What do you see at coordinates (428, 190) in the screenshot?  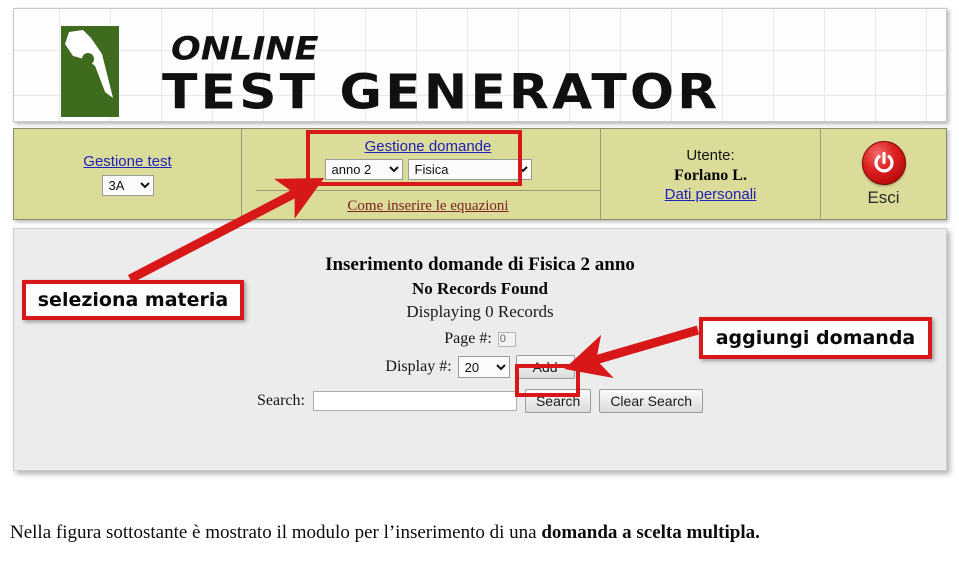 I see `divider` at bounding box center [428, 190].